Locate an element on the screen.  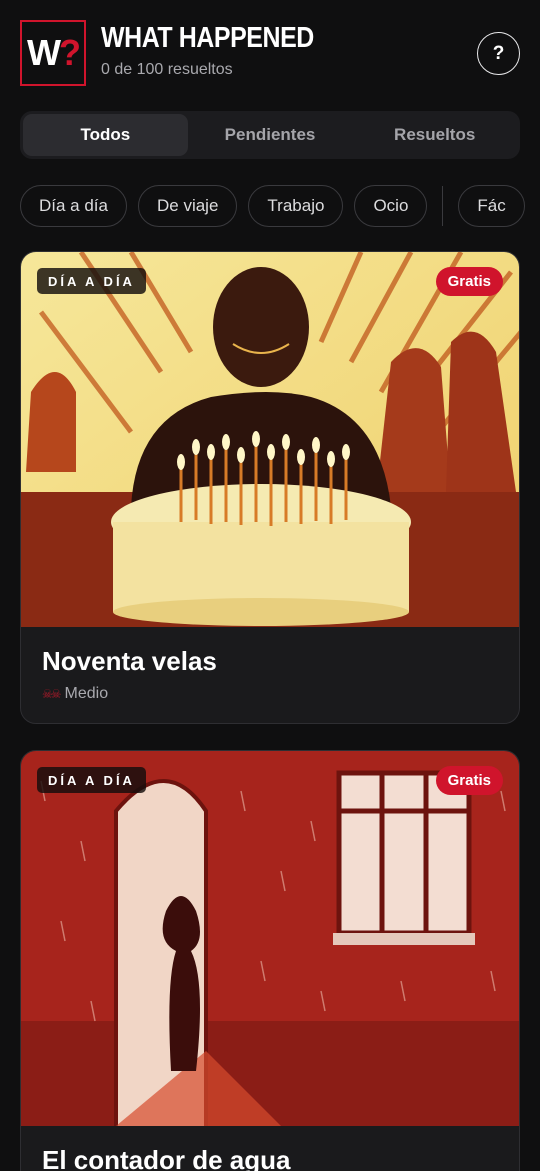
chip-de-viaje: De viaje is located at coordinates (188, 206).